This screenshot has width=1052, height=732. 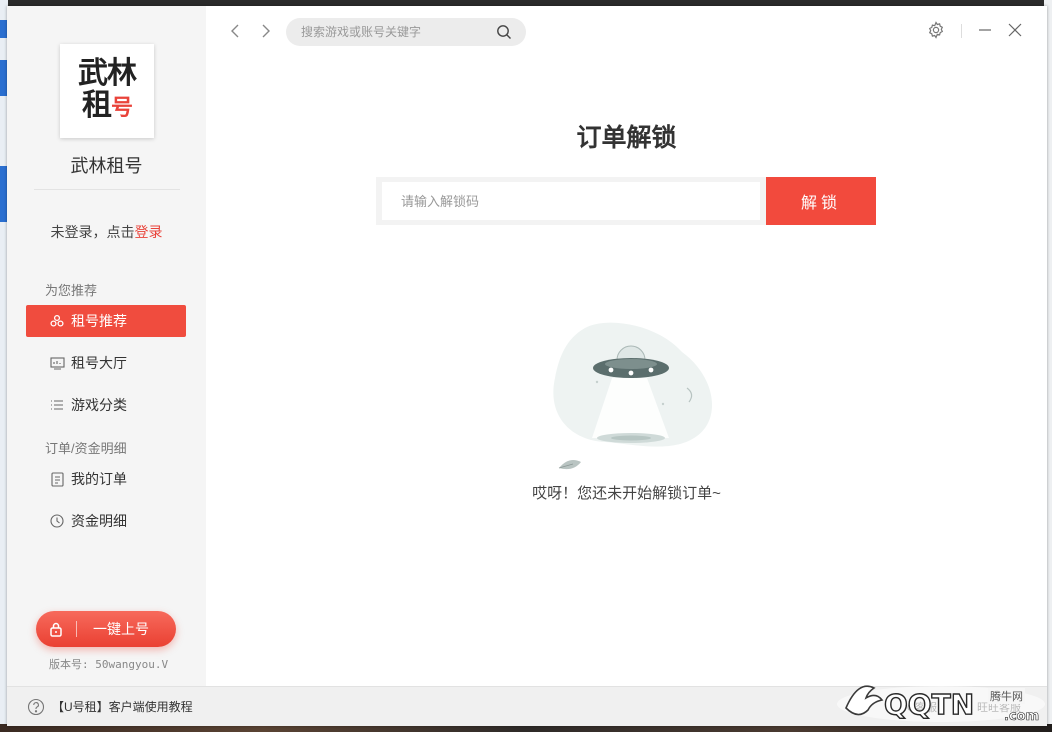 I want to click on sidebar-item-label: 租号推荐, so click(x=99, y=321).